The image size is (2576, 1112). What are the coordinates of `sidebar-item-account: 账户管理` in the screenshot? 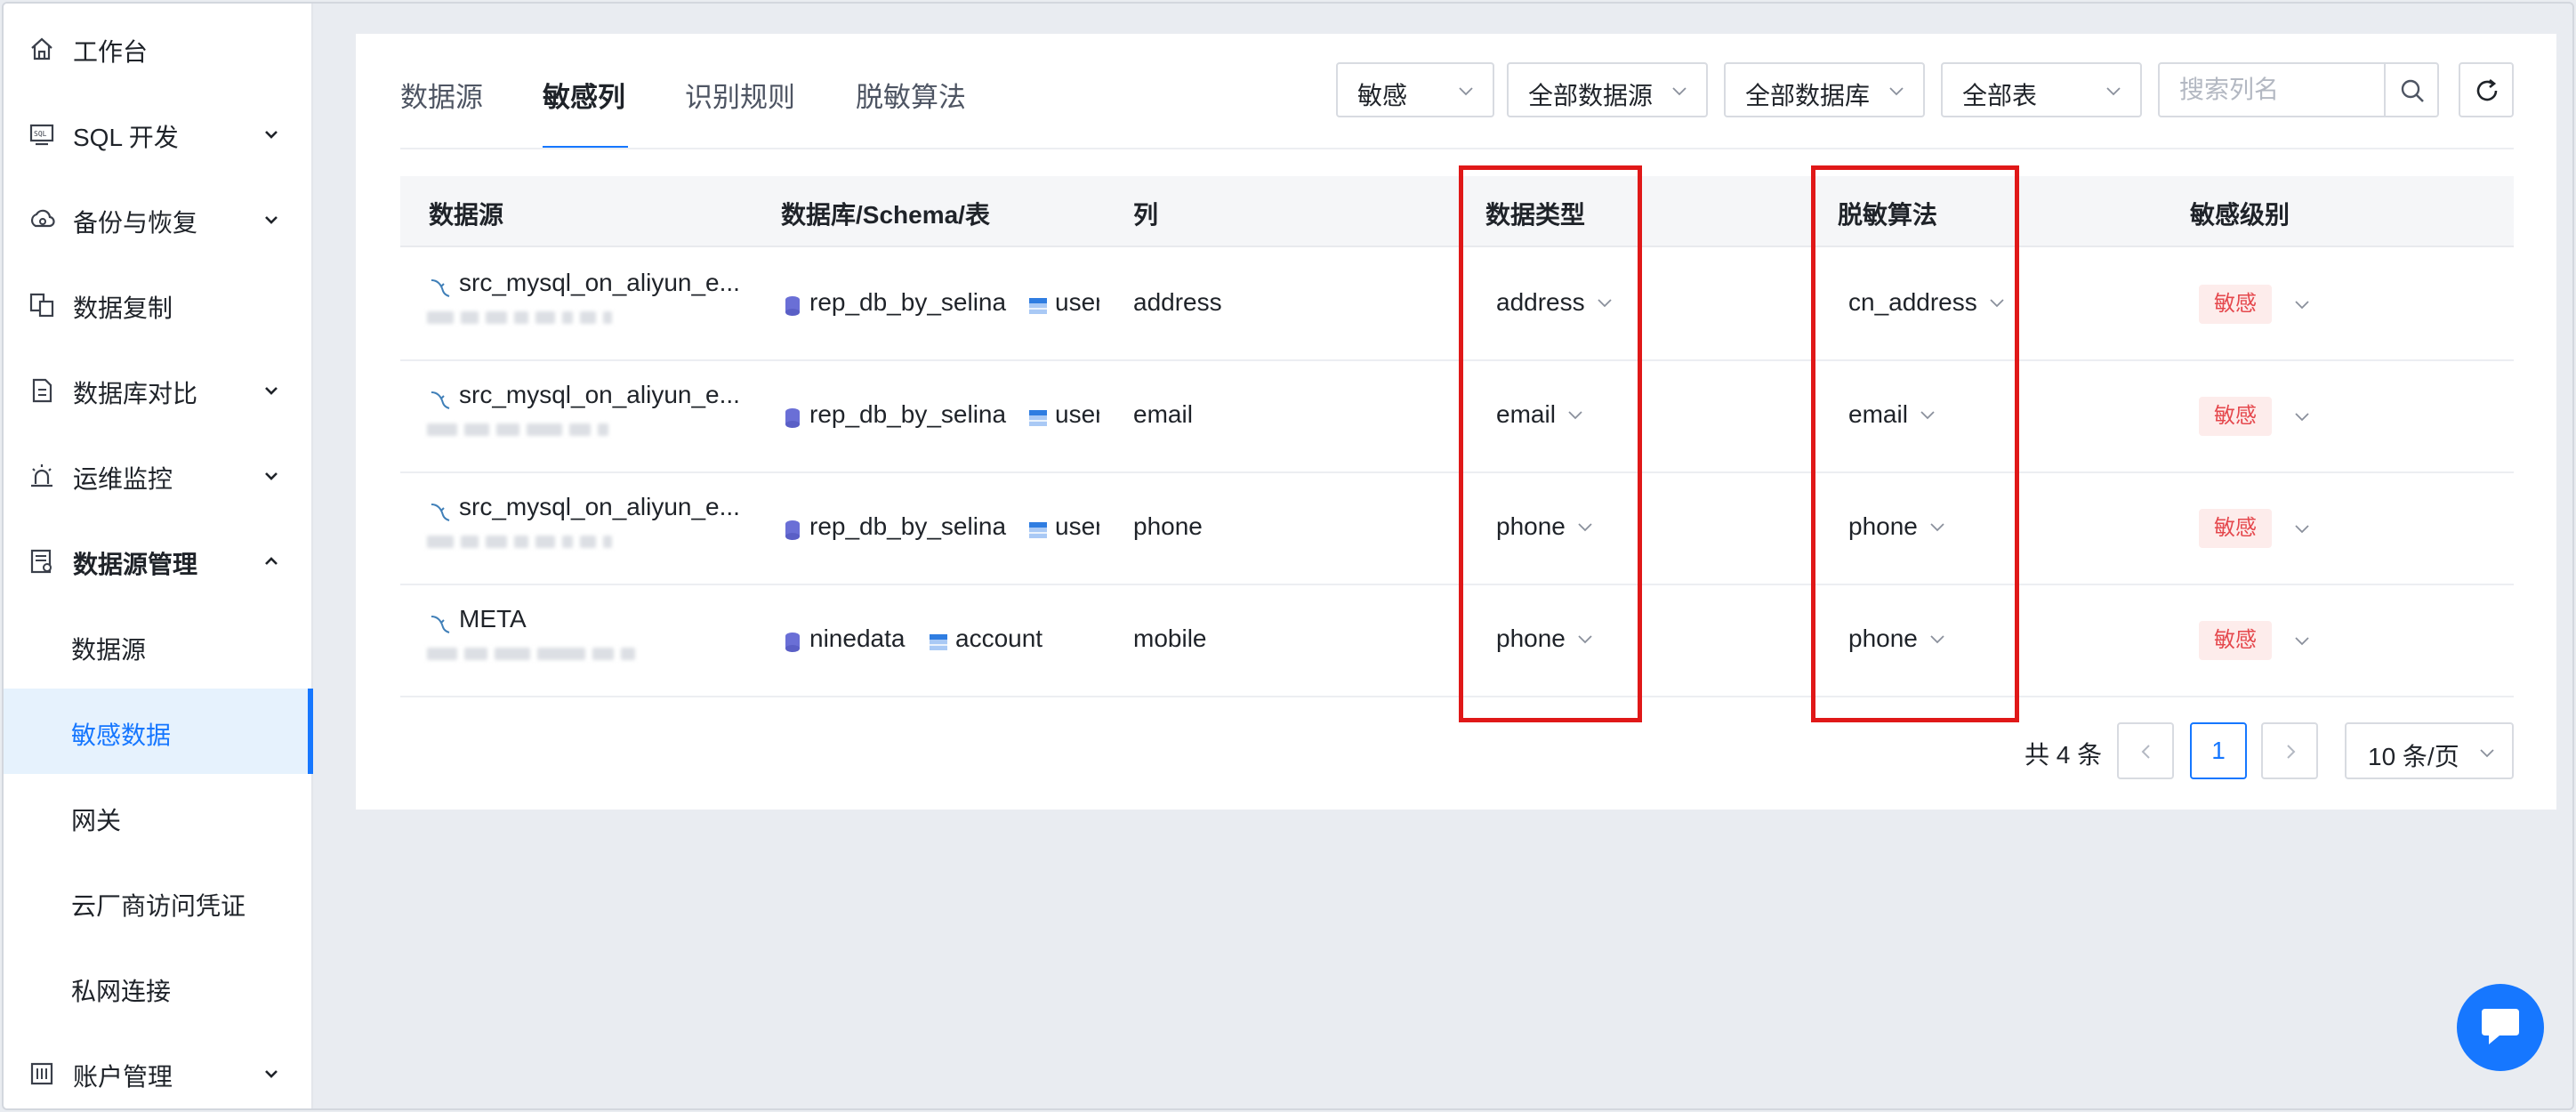 It's located at (157, 1069).